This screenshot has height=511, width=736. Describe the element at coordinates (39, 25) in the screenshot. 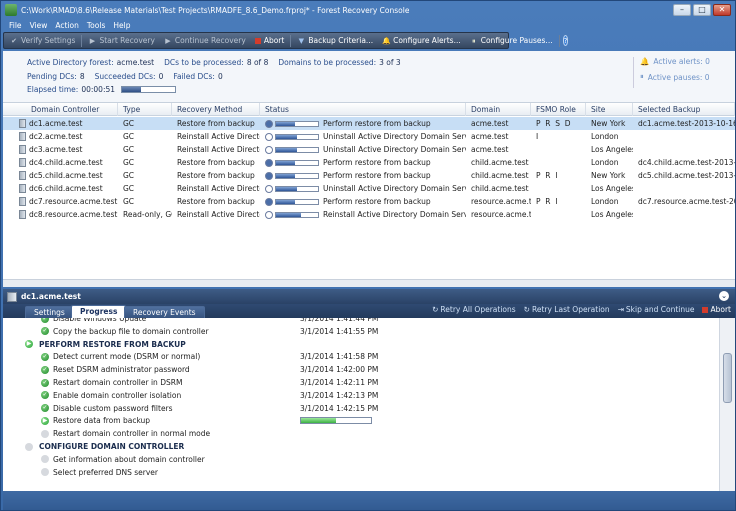

I see `menu-view: View` at that location.